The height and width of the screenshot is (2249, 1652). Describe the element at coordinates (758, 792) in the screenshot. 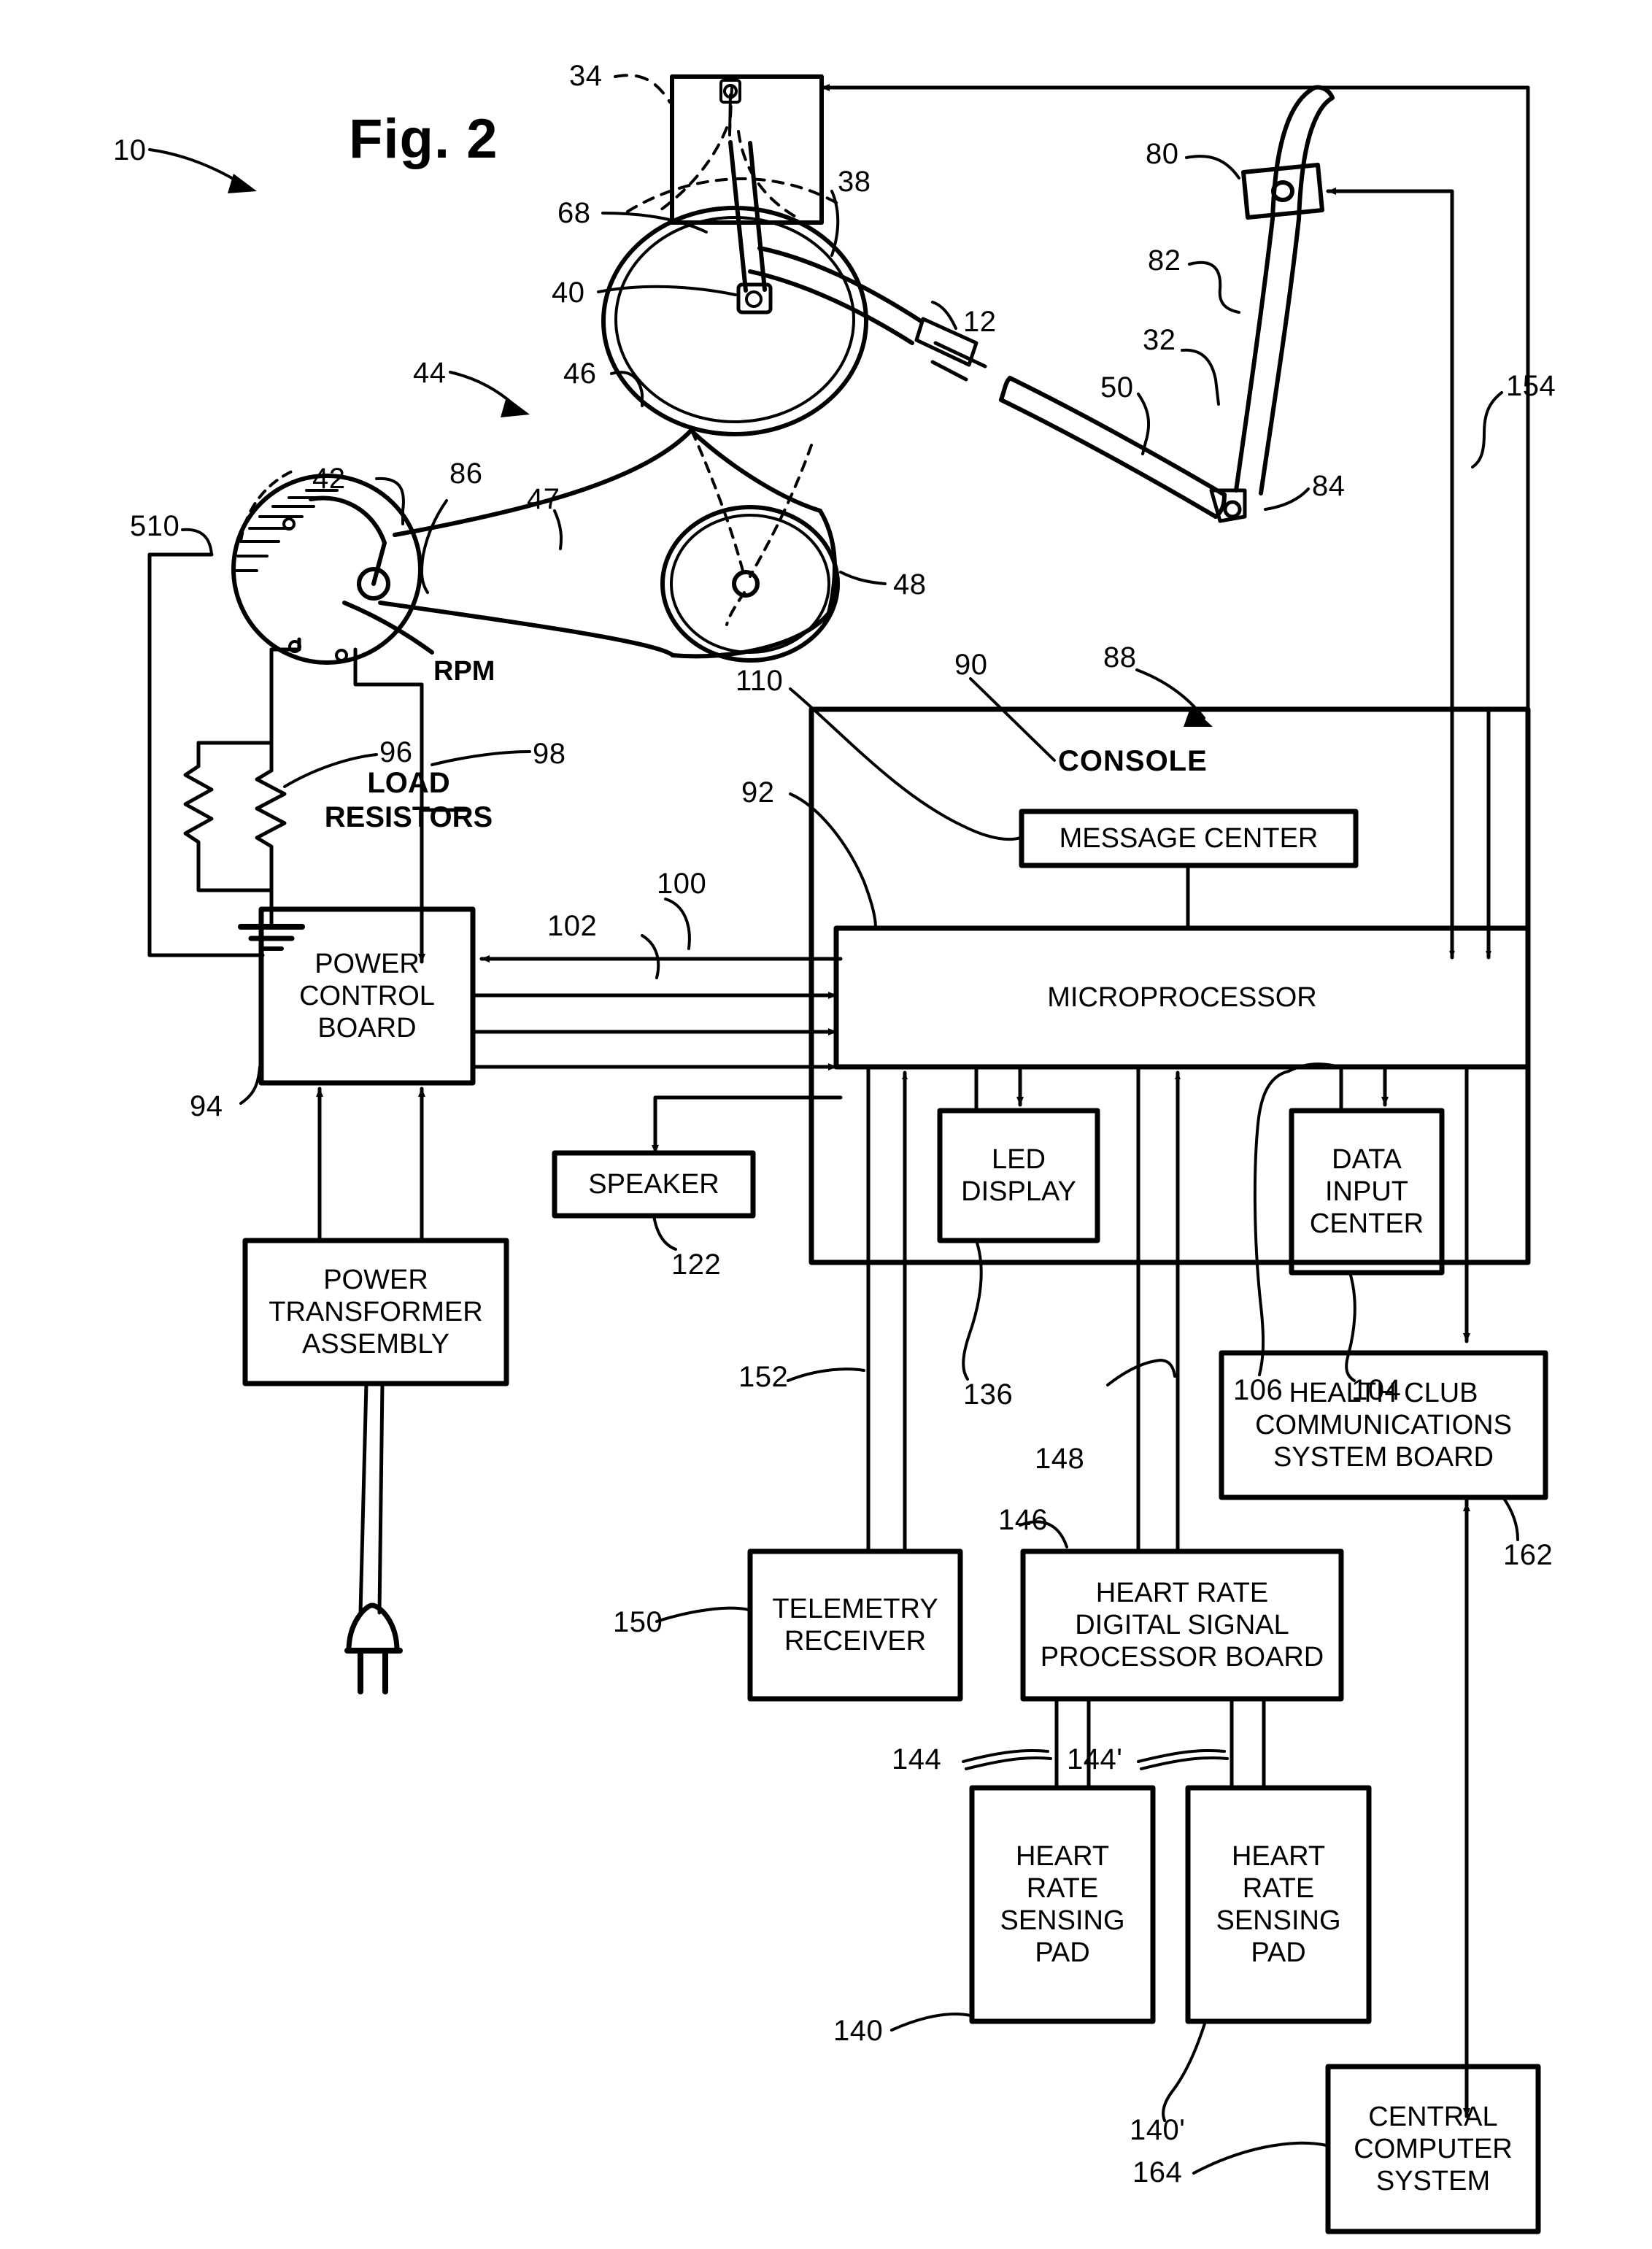

I see `ref-92: 92` at that location.